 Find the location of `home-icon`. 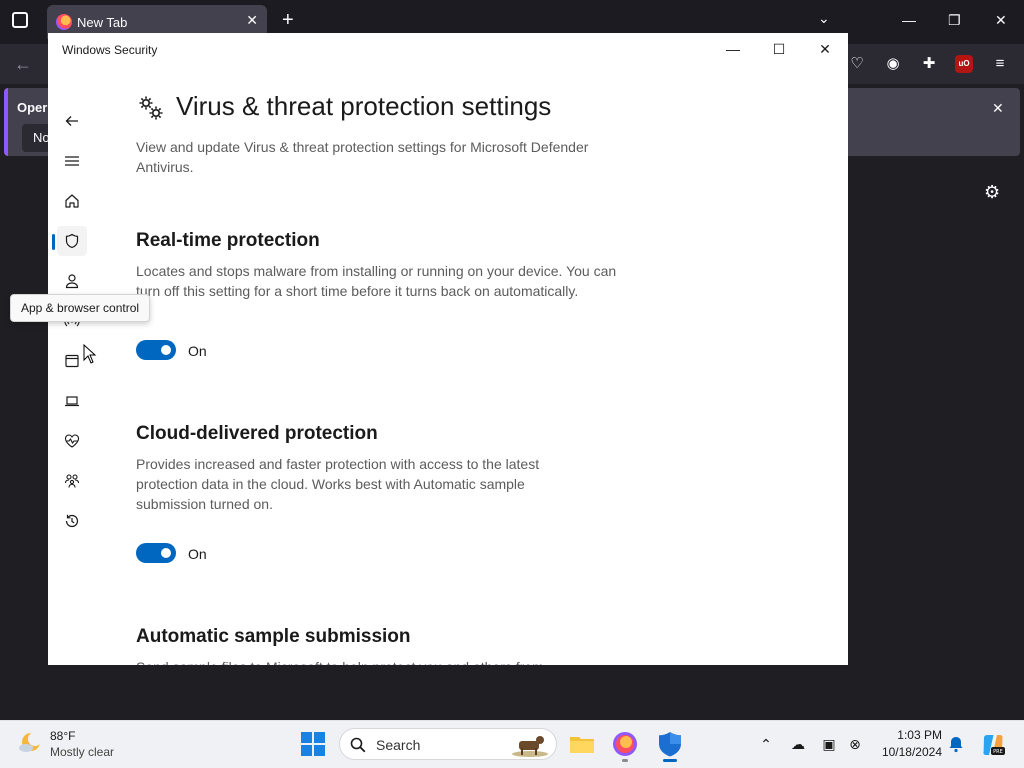

home-icon is located at coordinates (72, 201).